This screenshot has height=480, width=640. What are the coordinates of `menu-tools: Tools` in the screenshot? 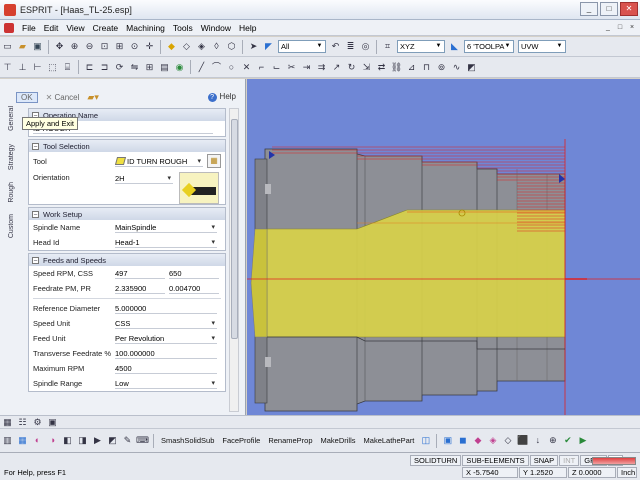 It's located at (183, 28).